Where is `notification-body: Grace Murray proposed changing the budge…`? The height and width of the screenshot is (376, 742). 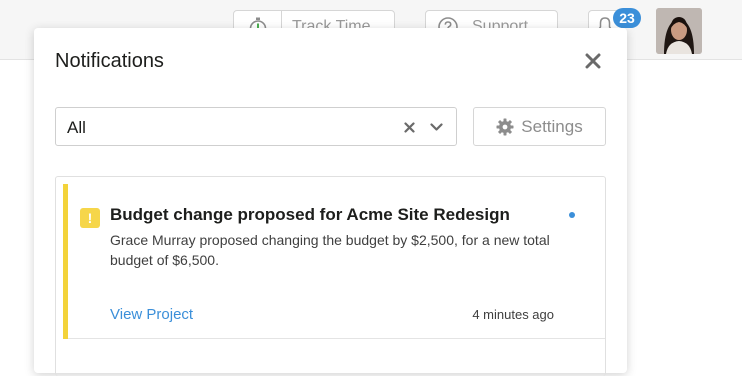
notification-body: Grace Murray proposed changing the budge… is located at coordinates (330, 250).